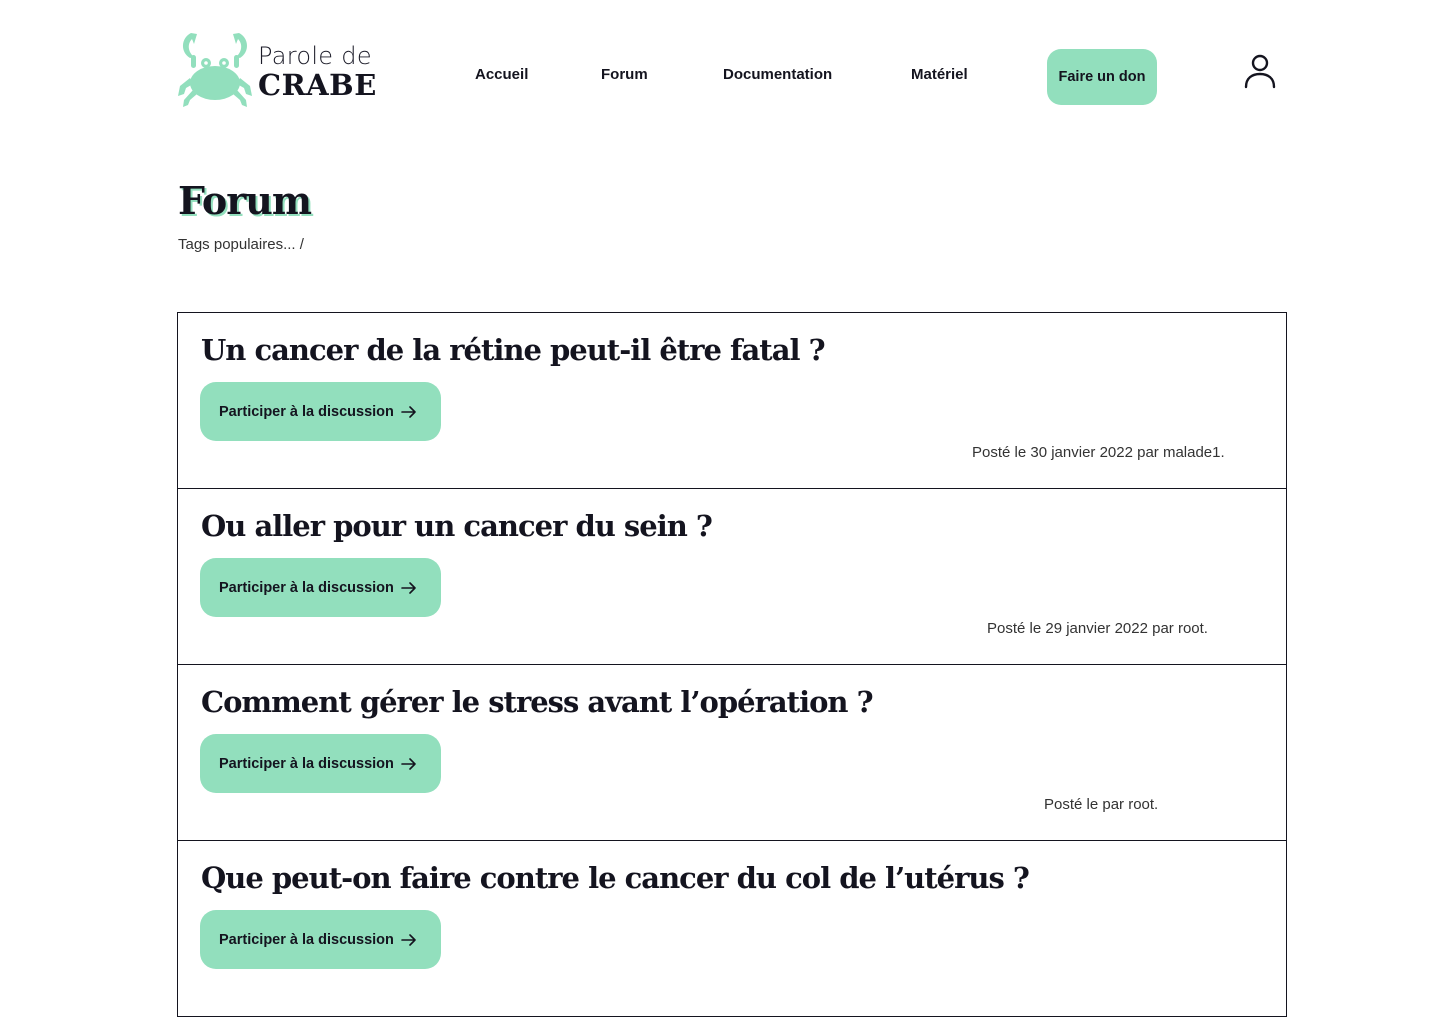 This screenshot has height=1017, width=1455. Describe the element at coordinates (624, 74) in the screenshot. I see `nav-forum: Forum` at that location.